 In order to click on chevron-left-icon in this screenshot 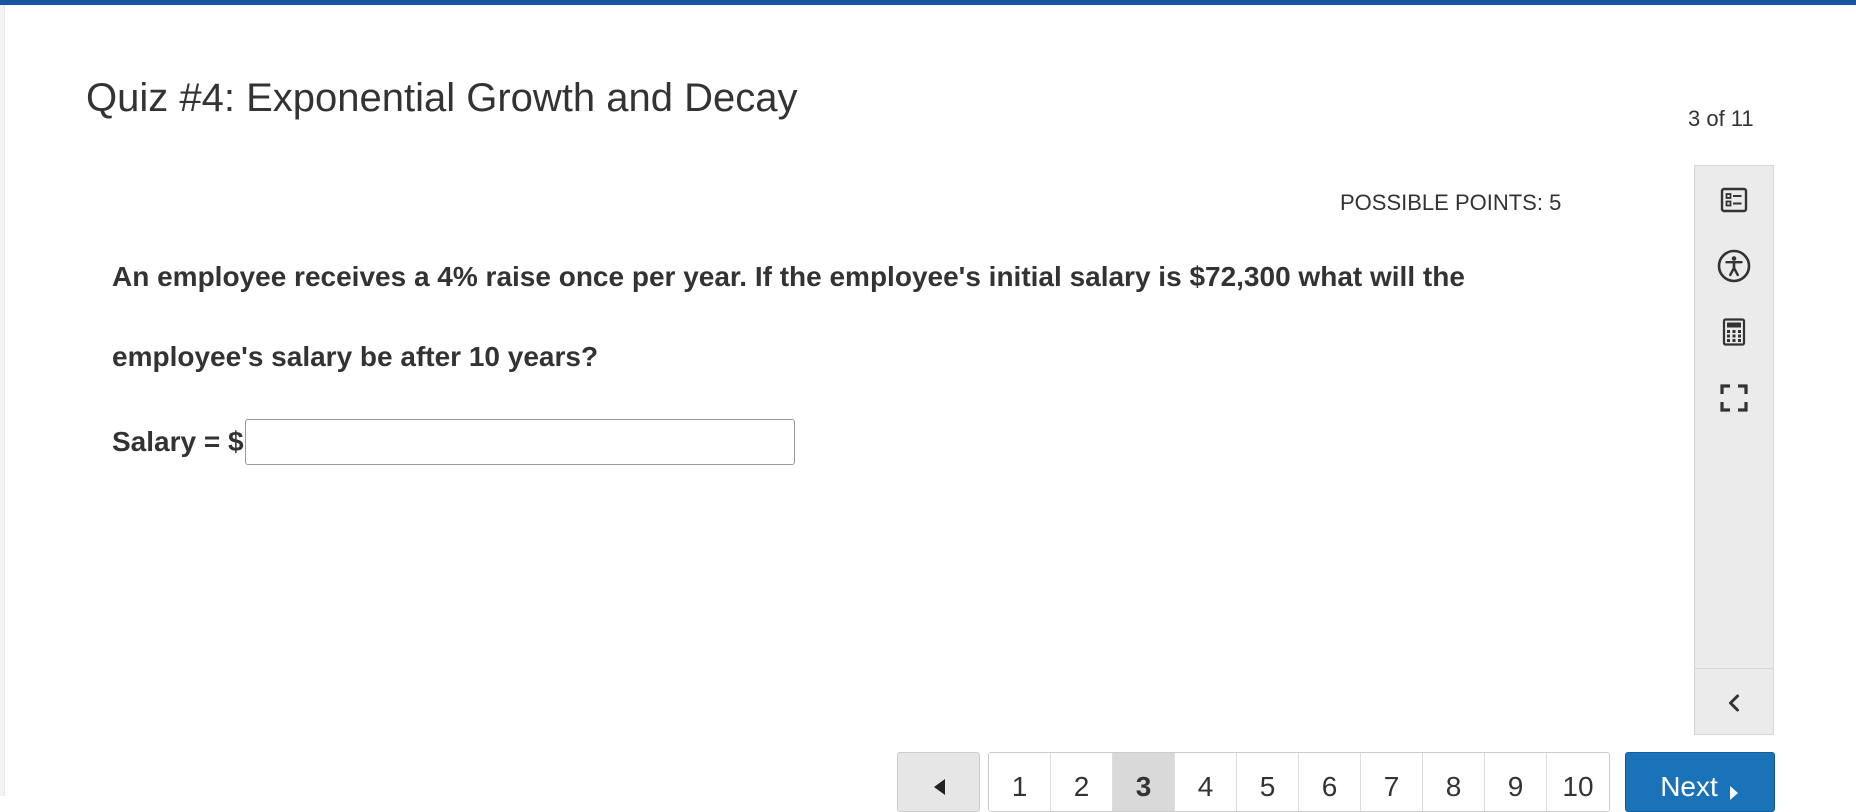, I will do `click(1734, 703)`.